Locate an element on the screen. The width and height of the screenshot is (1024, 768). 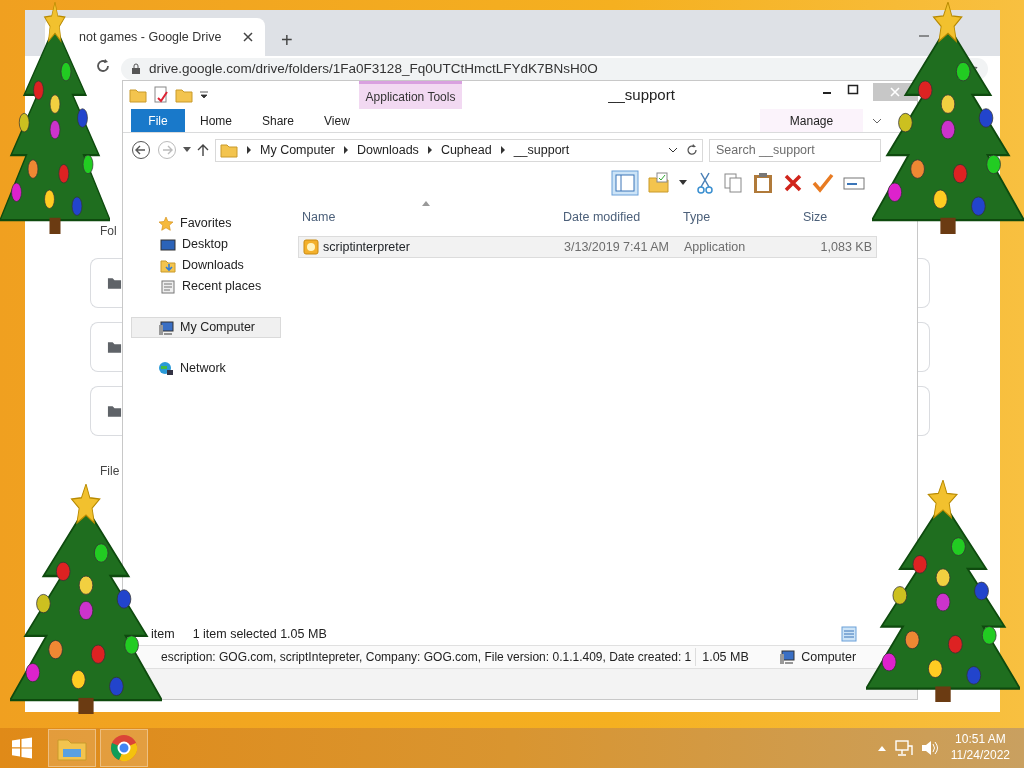
clock-date: 11/24/2022 is located at coordinates (980, 756).